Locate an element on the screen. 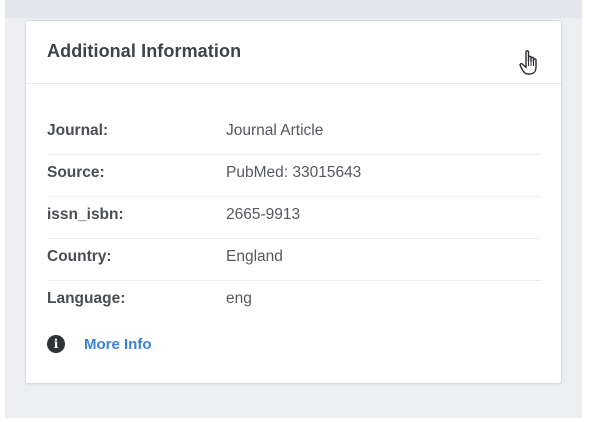 The width and height of the screenshot is (600, 422). detail-row-language: Language: eng is located at coordinates (294, 301).